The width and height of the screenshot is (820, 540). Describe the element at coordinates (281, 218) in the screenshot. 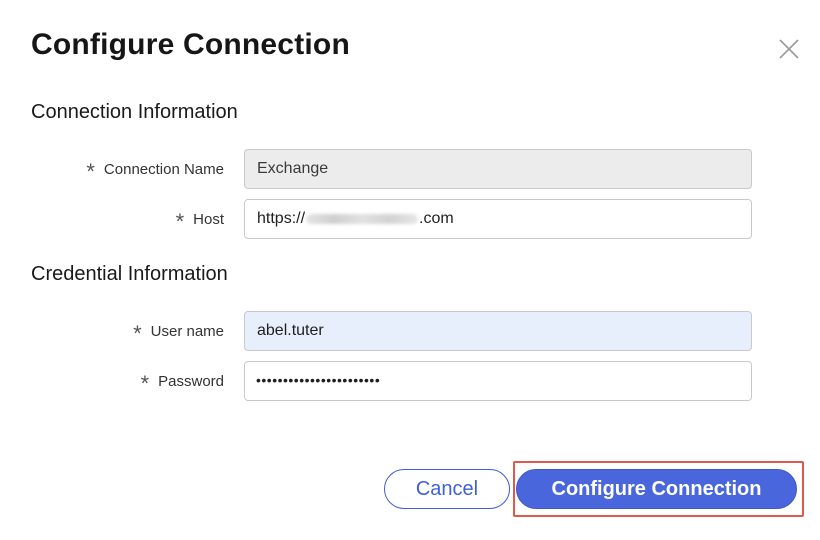

I see `host-value-prefix: https://` at that location.